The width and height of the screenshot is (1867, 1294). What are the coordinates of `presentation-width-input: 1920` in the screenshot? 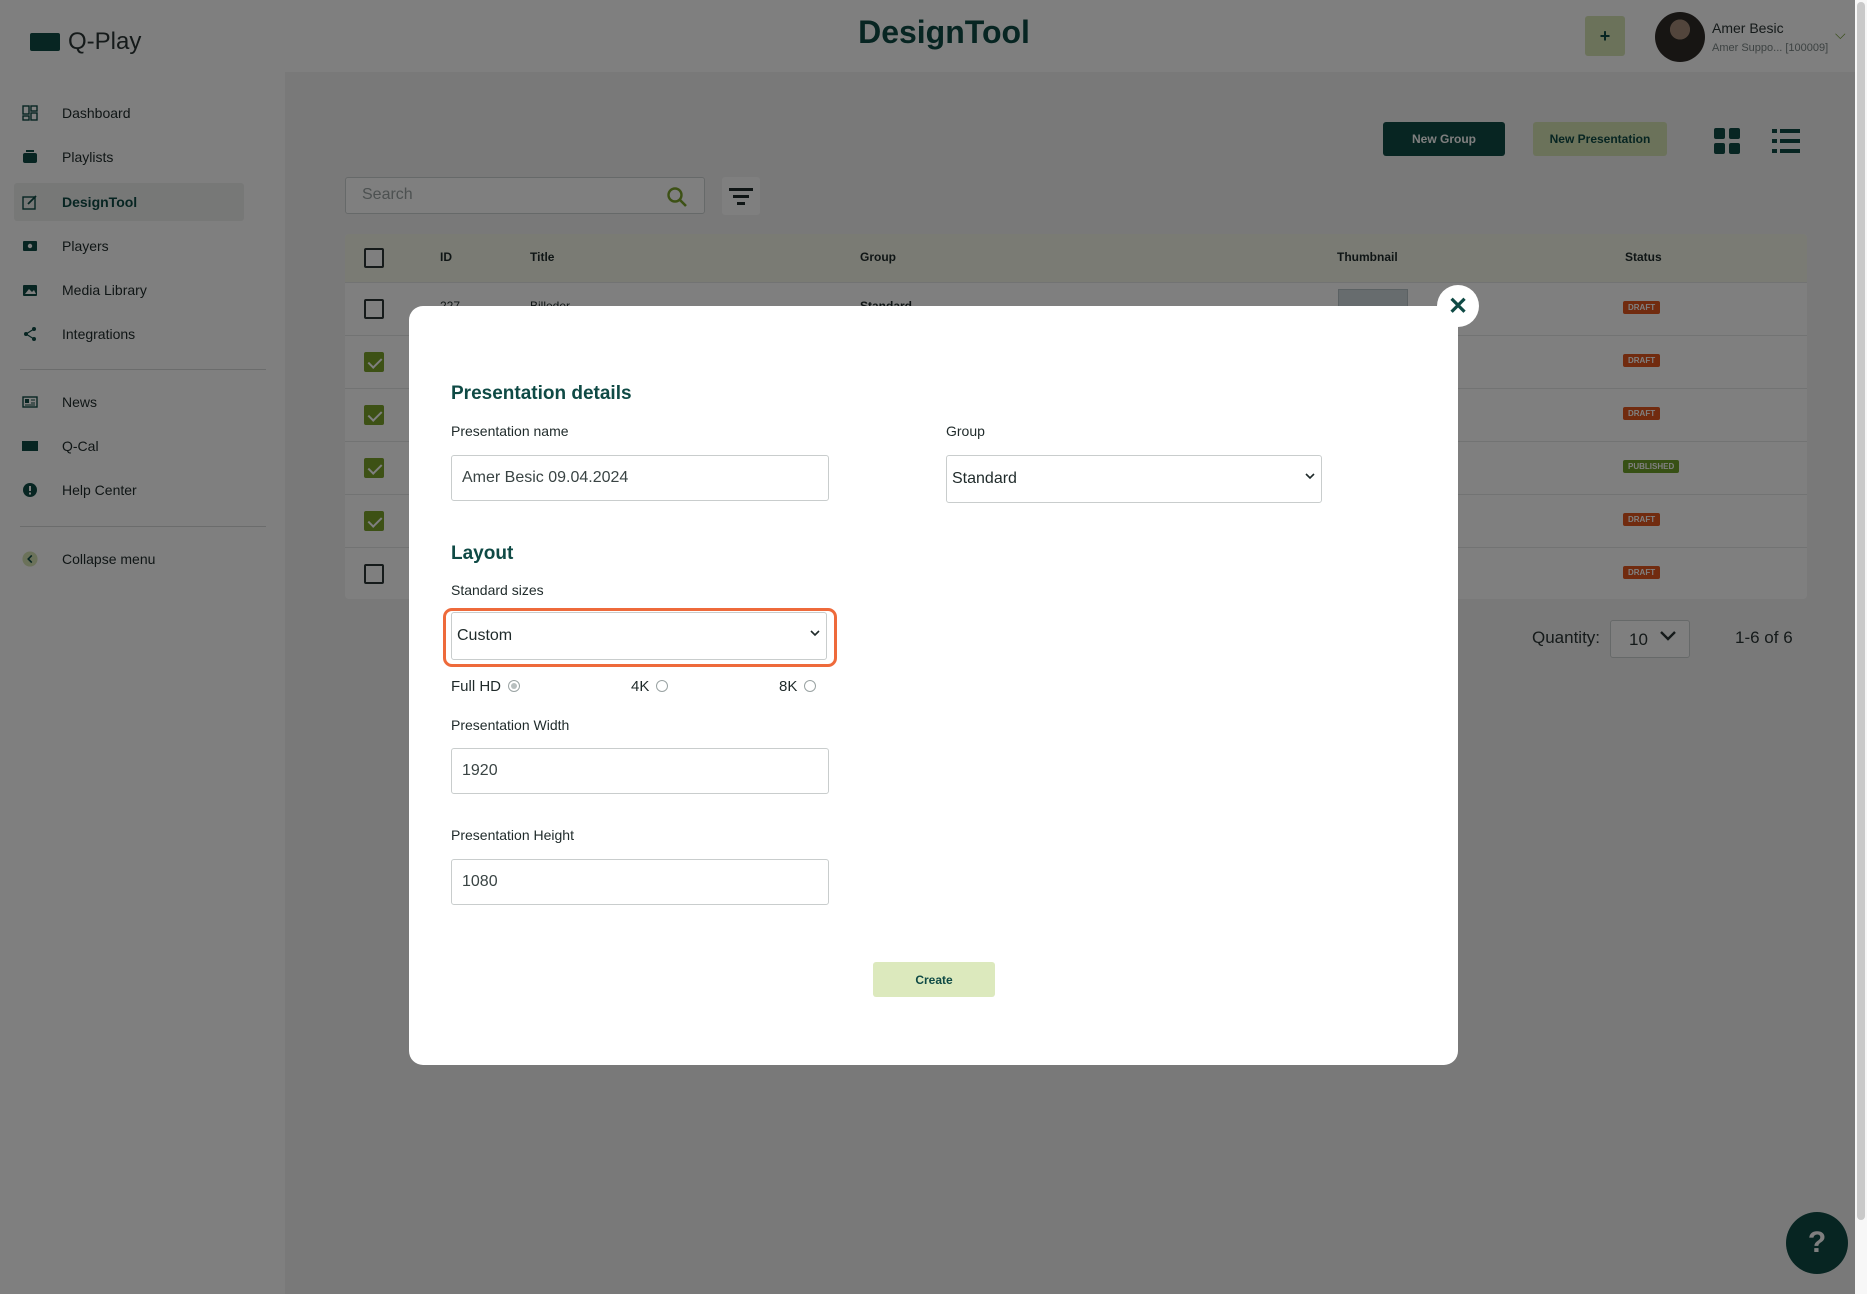 It's located at (640, 771).